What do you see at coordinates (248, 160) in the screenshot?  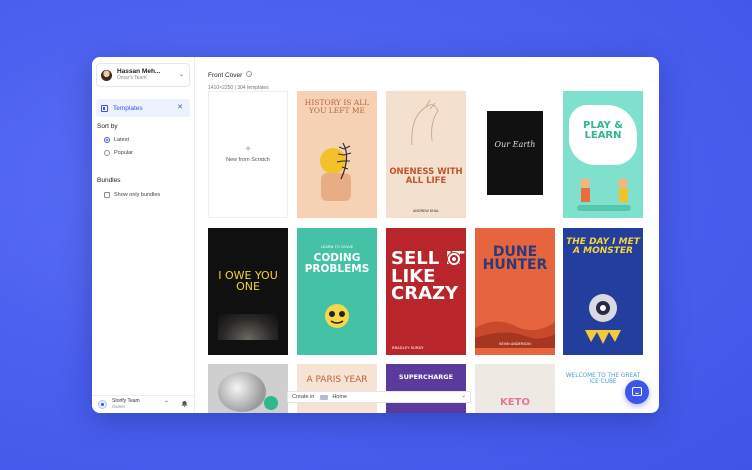 I see `new-from-scratch-label: New from Scratch` at bounding box center [248, 160].